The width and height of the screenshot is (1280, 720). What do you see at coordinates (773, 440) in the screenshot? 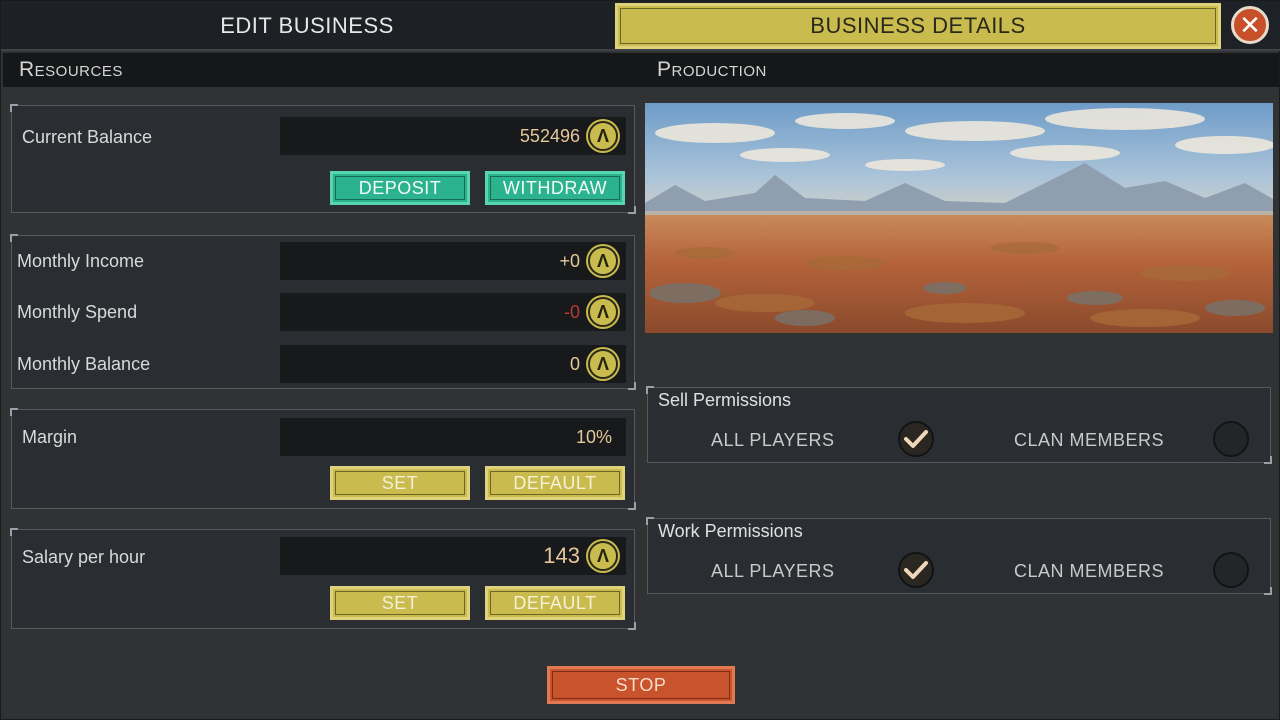
I see `sell-all-players-label: ALL PLAYERS` at bounding box center [773, 440].